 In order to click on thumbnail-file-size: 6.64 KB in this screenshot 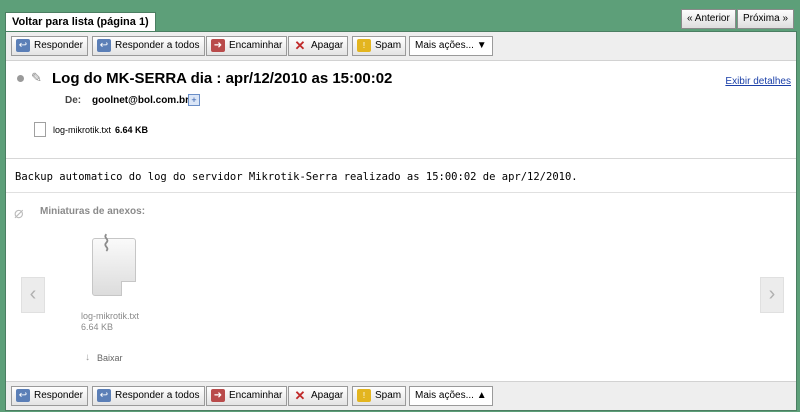, I will do `click(97, 327)`.